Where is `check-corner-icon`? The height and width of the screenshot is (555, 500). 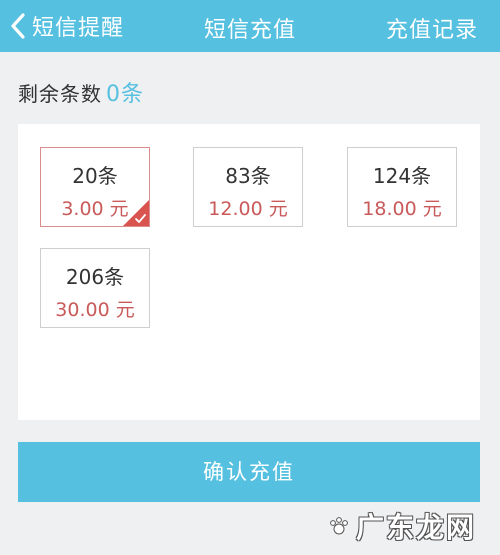
check-corner-icon is located at coordinates (136, 213).